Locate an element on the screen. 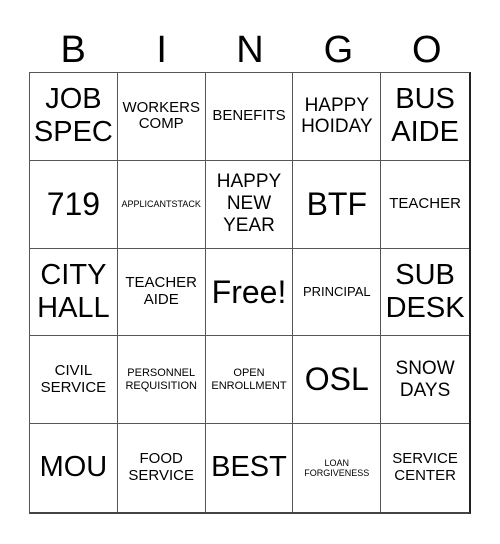  bingo-cell: BEST is located at coordinates (250, 468).